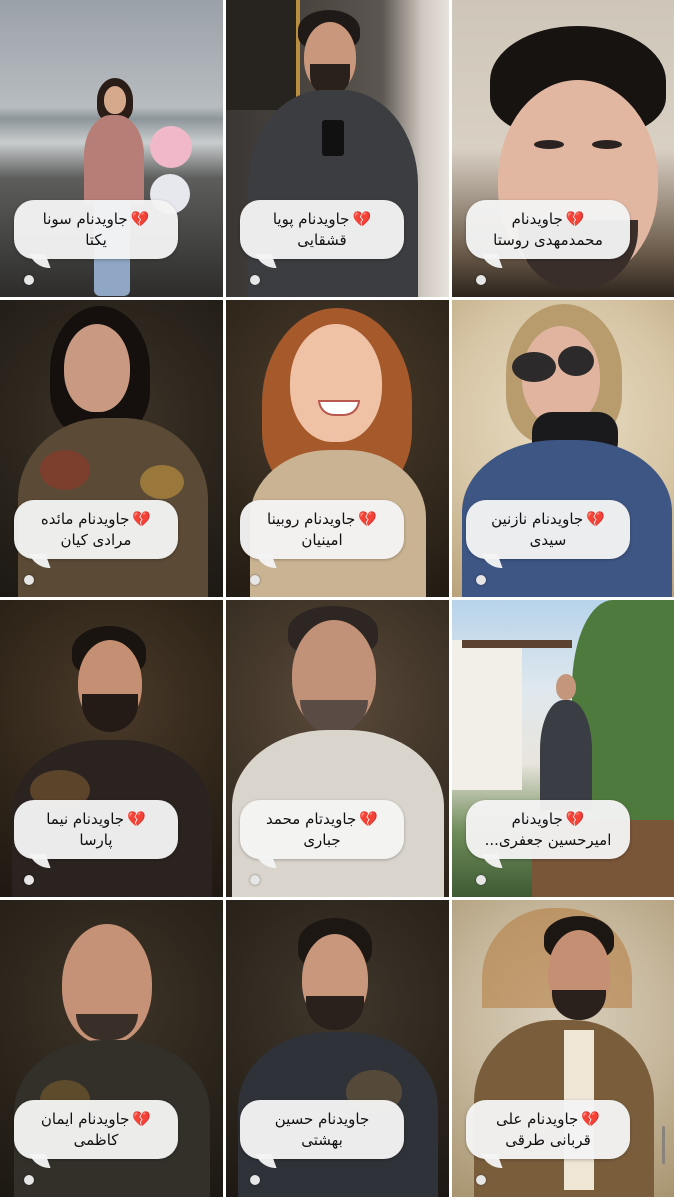 The width and height of the screenshot is (674, 1199). I want to click on caption-line-1: جاویدتام محمد, so click(311, 819).